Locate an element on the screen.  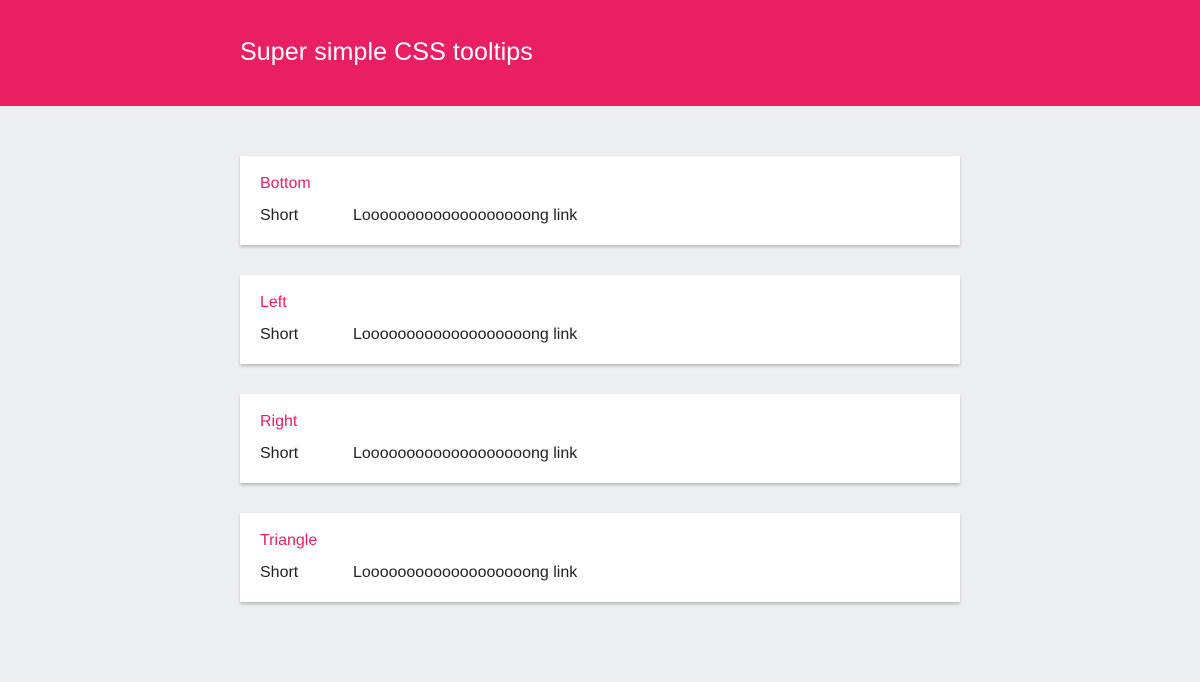
card-right: Right Short Looooooooooooooooooong link is located at coordinates (600, 438).